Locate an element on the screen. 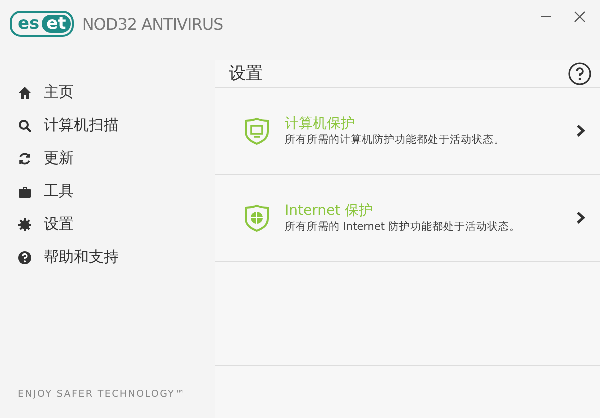 The height and width of the screenshot is (418, 600). page-title: 设置 is located at coordinates (246, 74).